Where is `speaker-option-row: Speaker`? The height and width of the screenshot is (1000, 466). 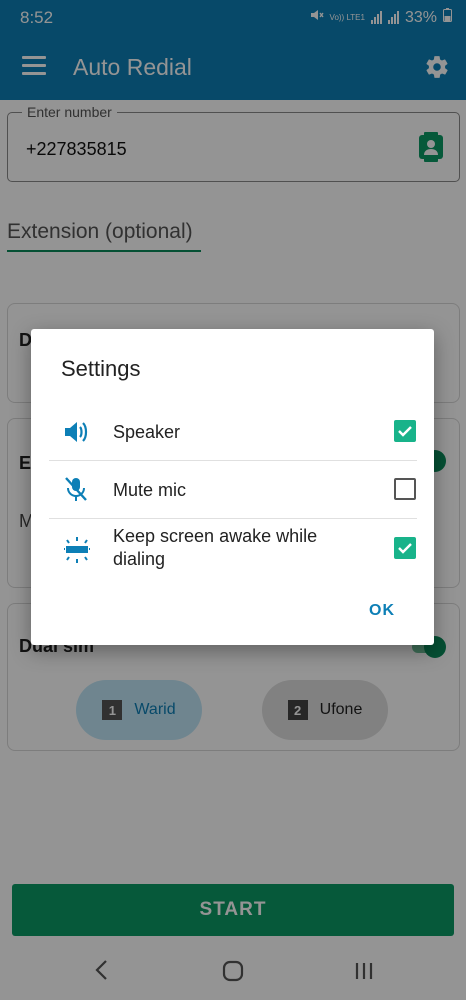
speaker-option-row: Speaker is located at coordinates (233, 431).